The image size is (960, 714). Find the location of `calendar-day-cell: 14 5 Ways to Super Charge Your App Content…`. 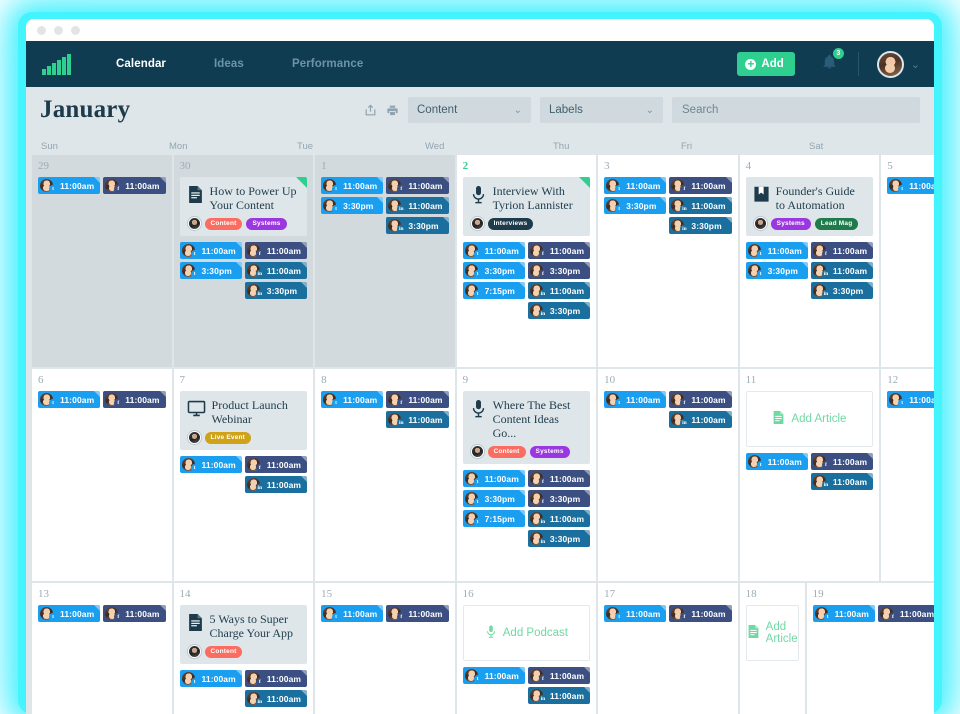

calendar-day-cell: 14 5 Ways to Super Charge Your App Content… is located at coordinates (243, 648).